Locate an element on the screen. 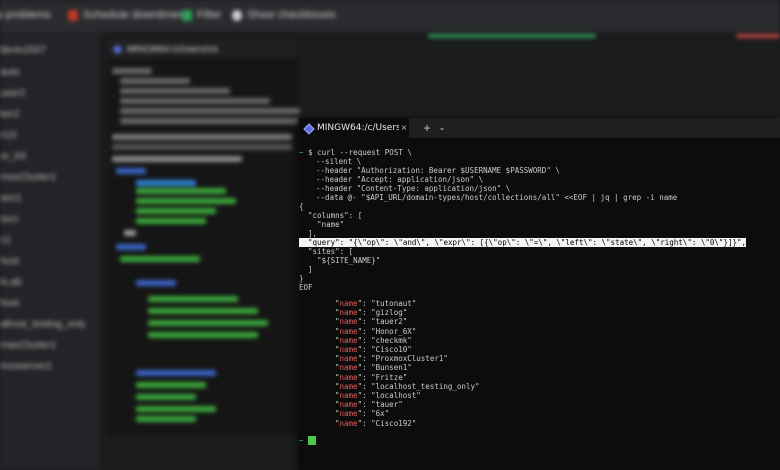 The width and height of the screenshot is (780, 470). result-value: "tauer2" is located at coordinates (389, 322).